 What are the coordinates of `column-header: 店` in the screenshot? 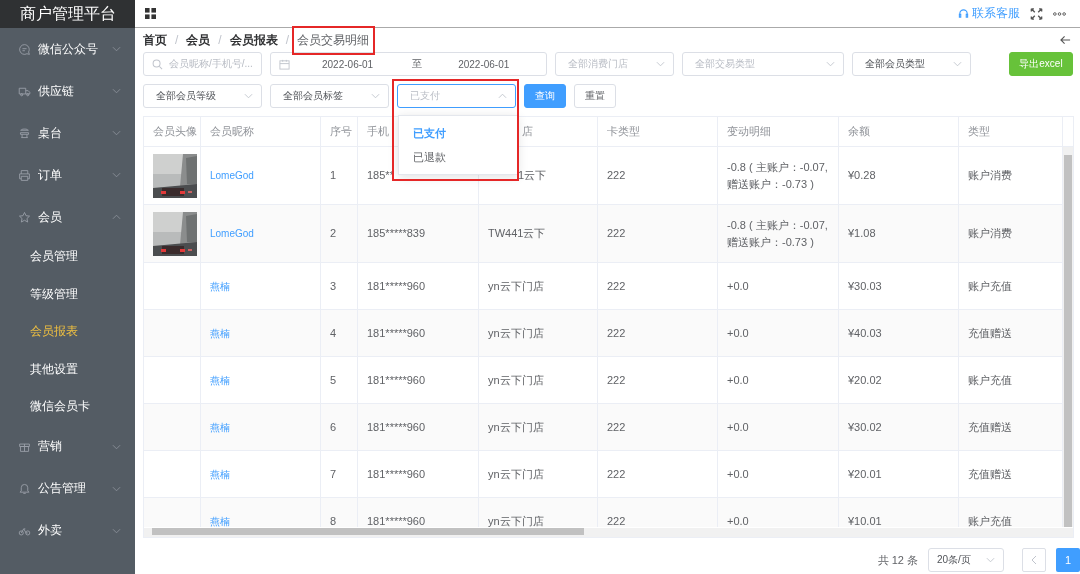 It's located at (527, 132).